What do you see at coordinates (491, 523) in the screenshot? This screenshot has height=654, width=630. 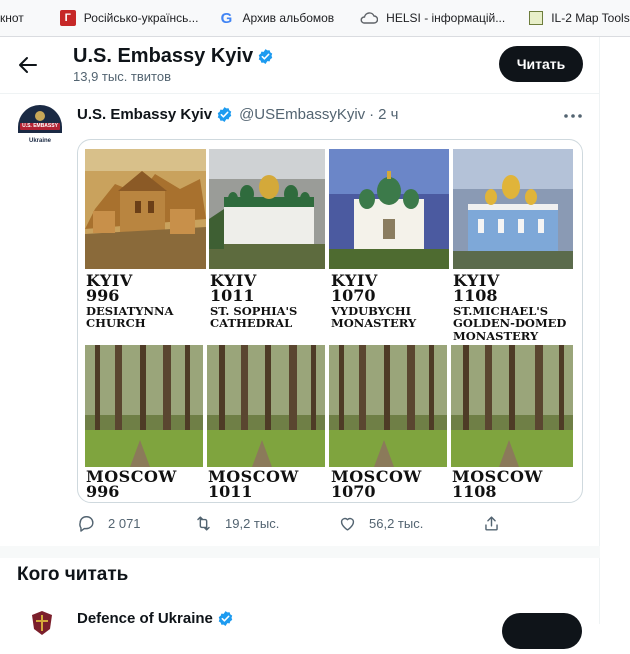 I see `share-icon` at bounding box center [491, 523].